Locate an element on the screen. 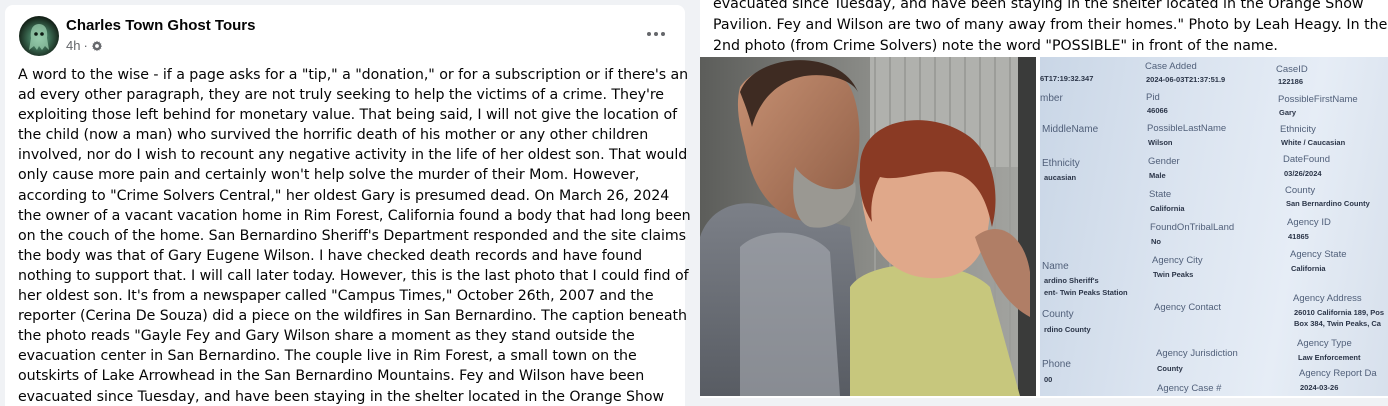  agency-jurisdiction-label: Agency Jurisdiction is located at coordinates (1197, 353).